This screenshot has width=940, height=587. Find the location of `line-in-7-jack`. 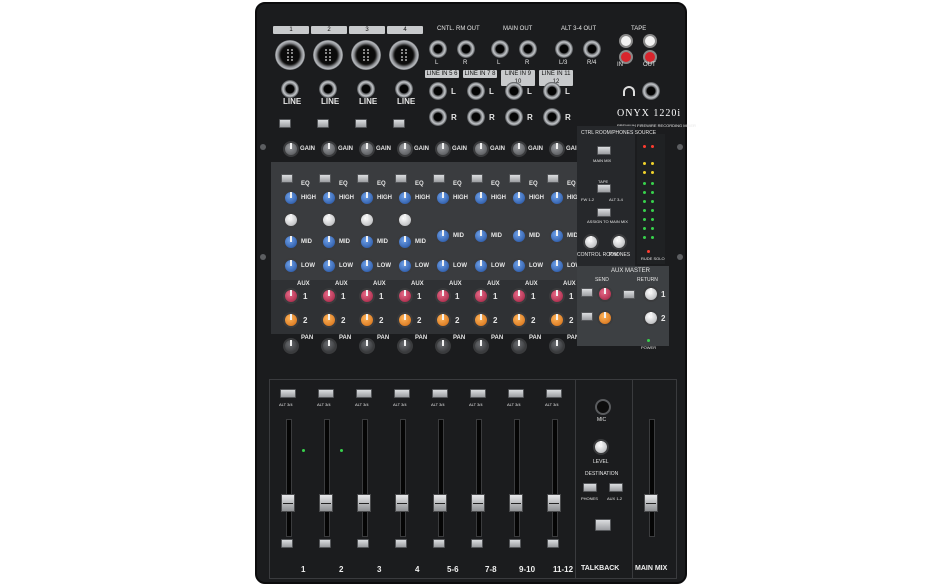

line-in-7-jack is located at coordinates (476, 91).